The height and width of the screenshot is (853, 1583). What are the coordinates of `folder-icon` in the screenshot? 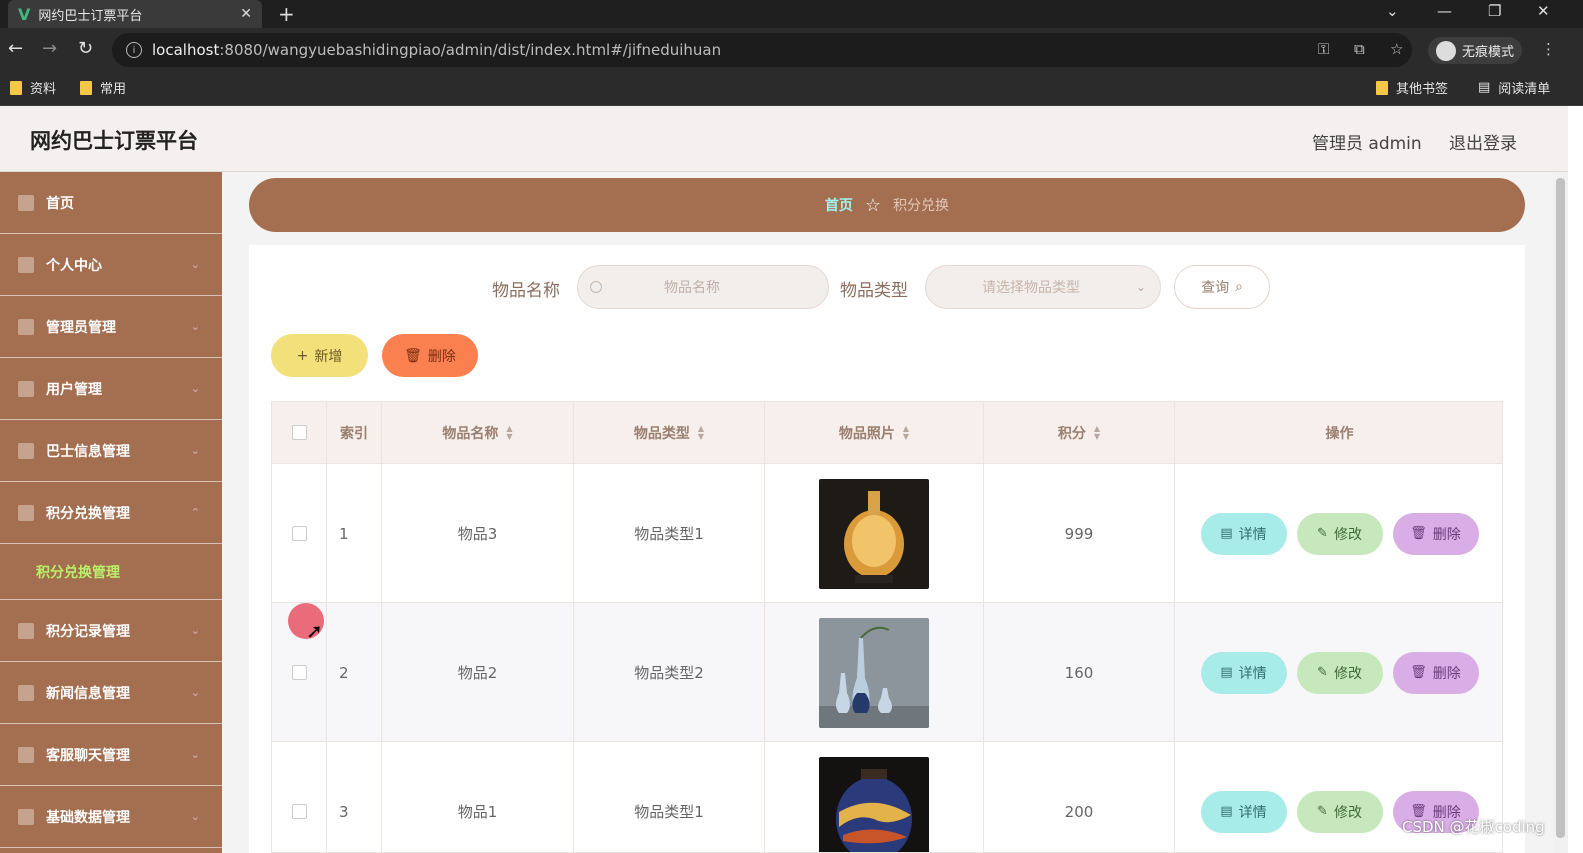 It's located at (16, 87).